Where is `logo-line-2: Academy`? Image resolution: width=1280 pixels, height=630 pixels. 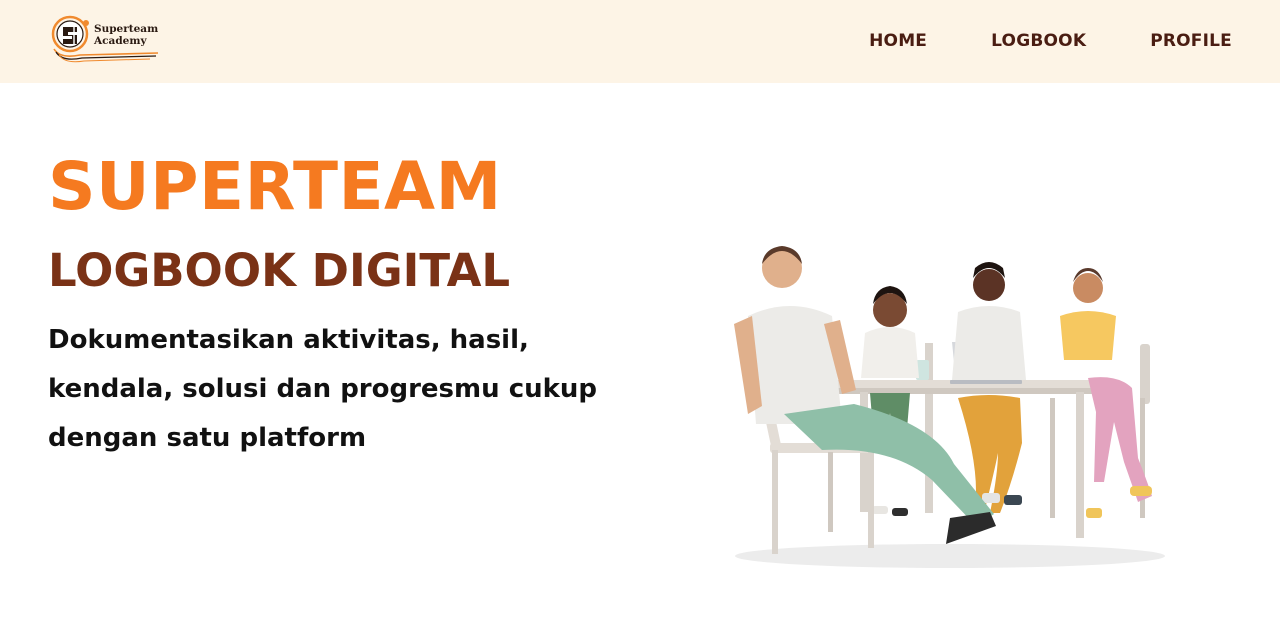 logo-line-2: Academy is located at coordinates (120, 41).